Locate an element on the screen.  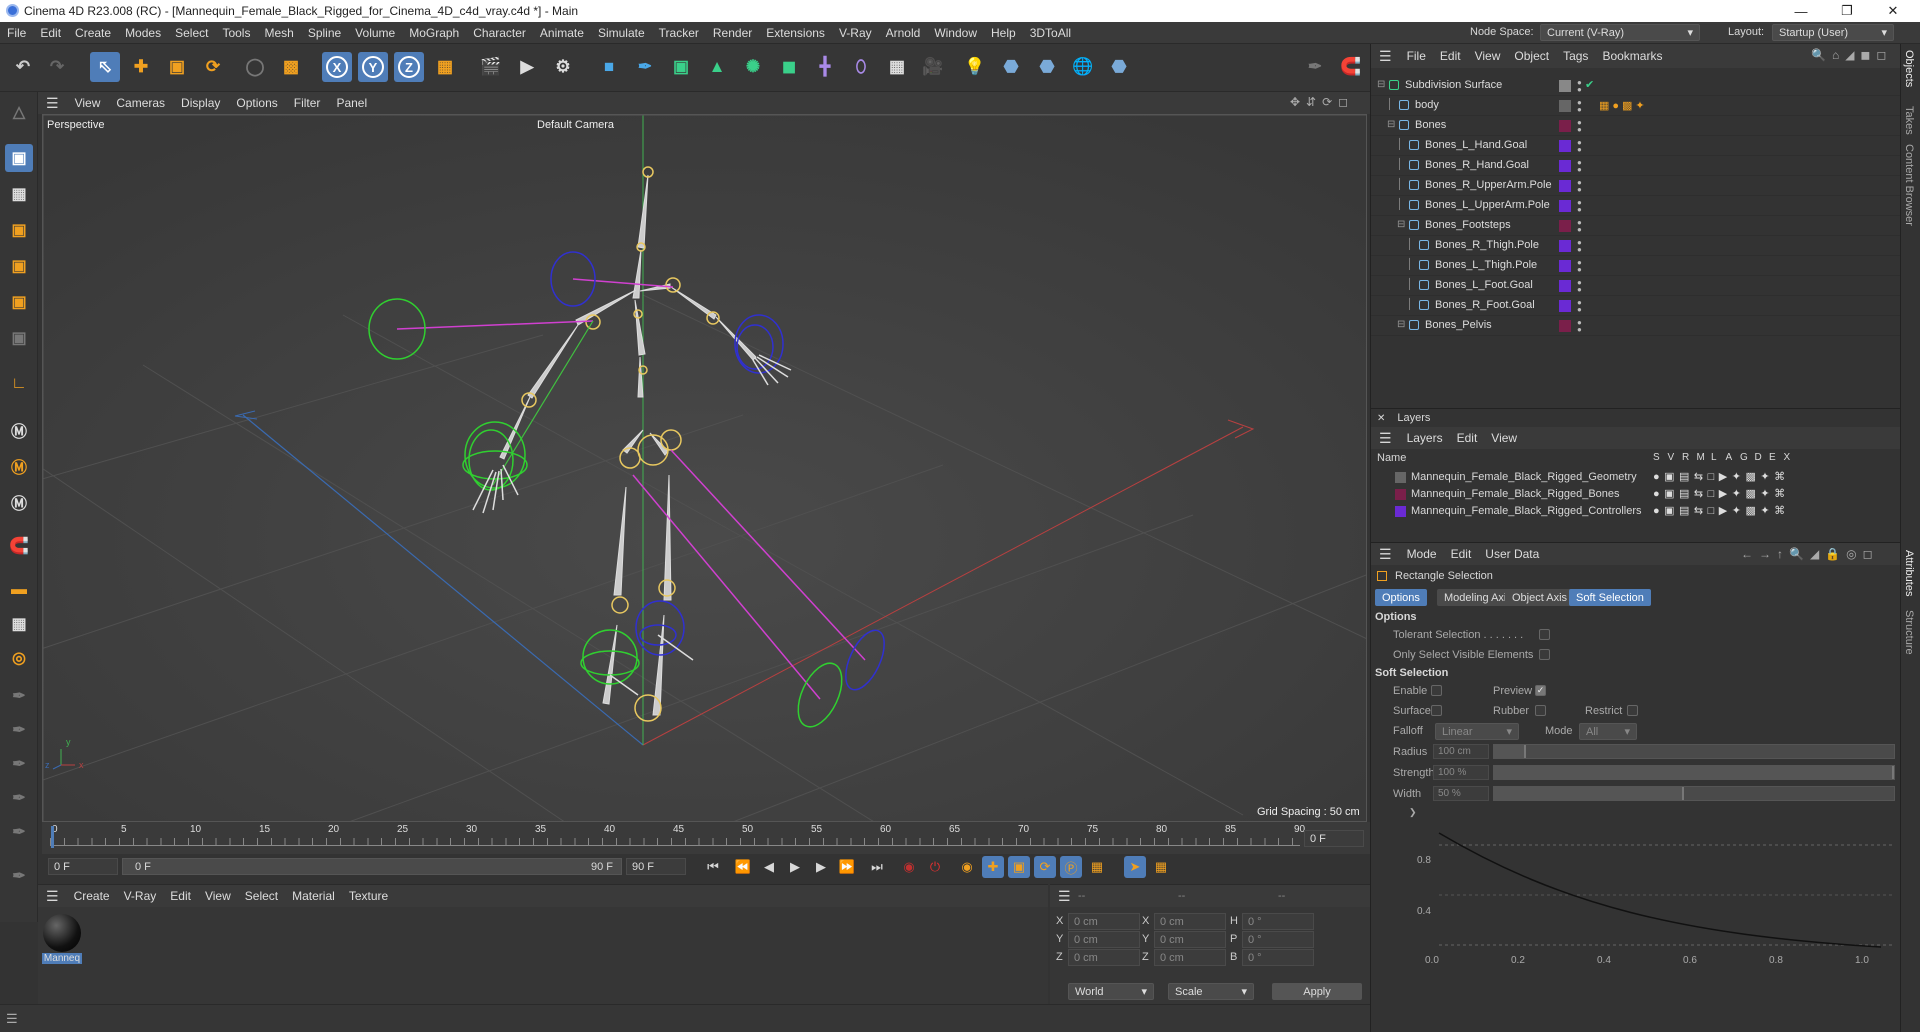
scale-tool-icon: ▣ is located at coordinates (177, 67).